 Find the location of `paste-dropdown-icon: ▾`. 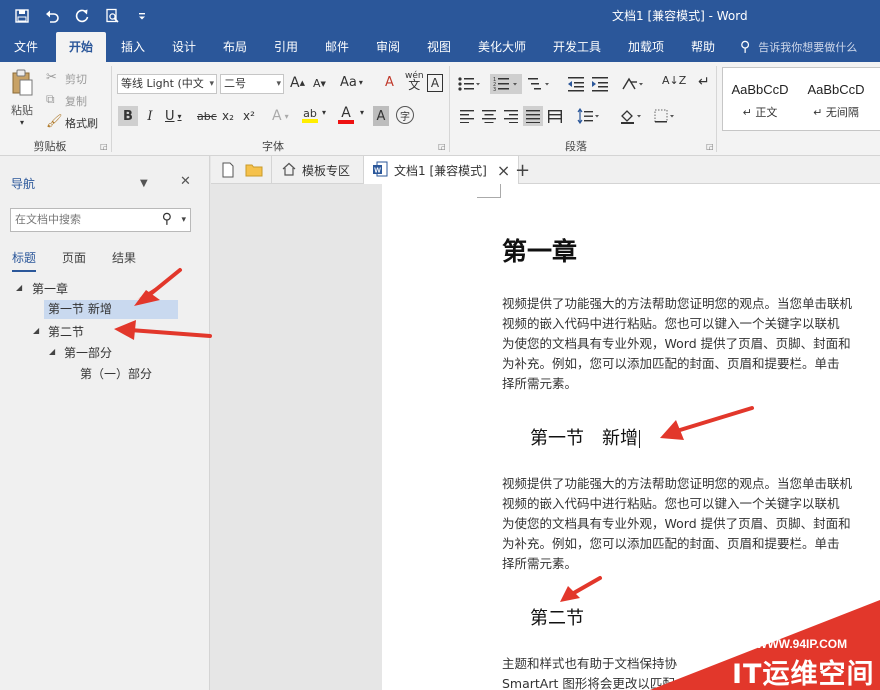

paste-dropdown-icon: ▾ is located at coordinates (22, 122).